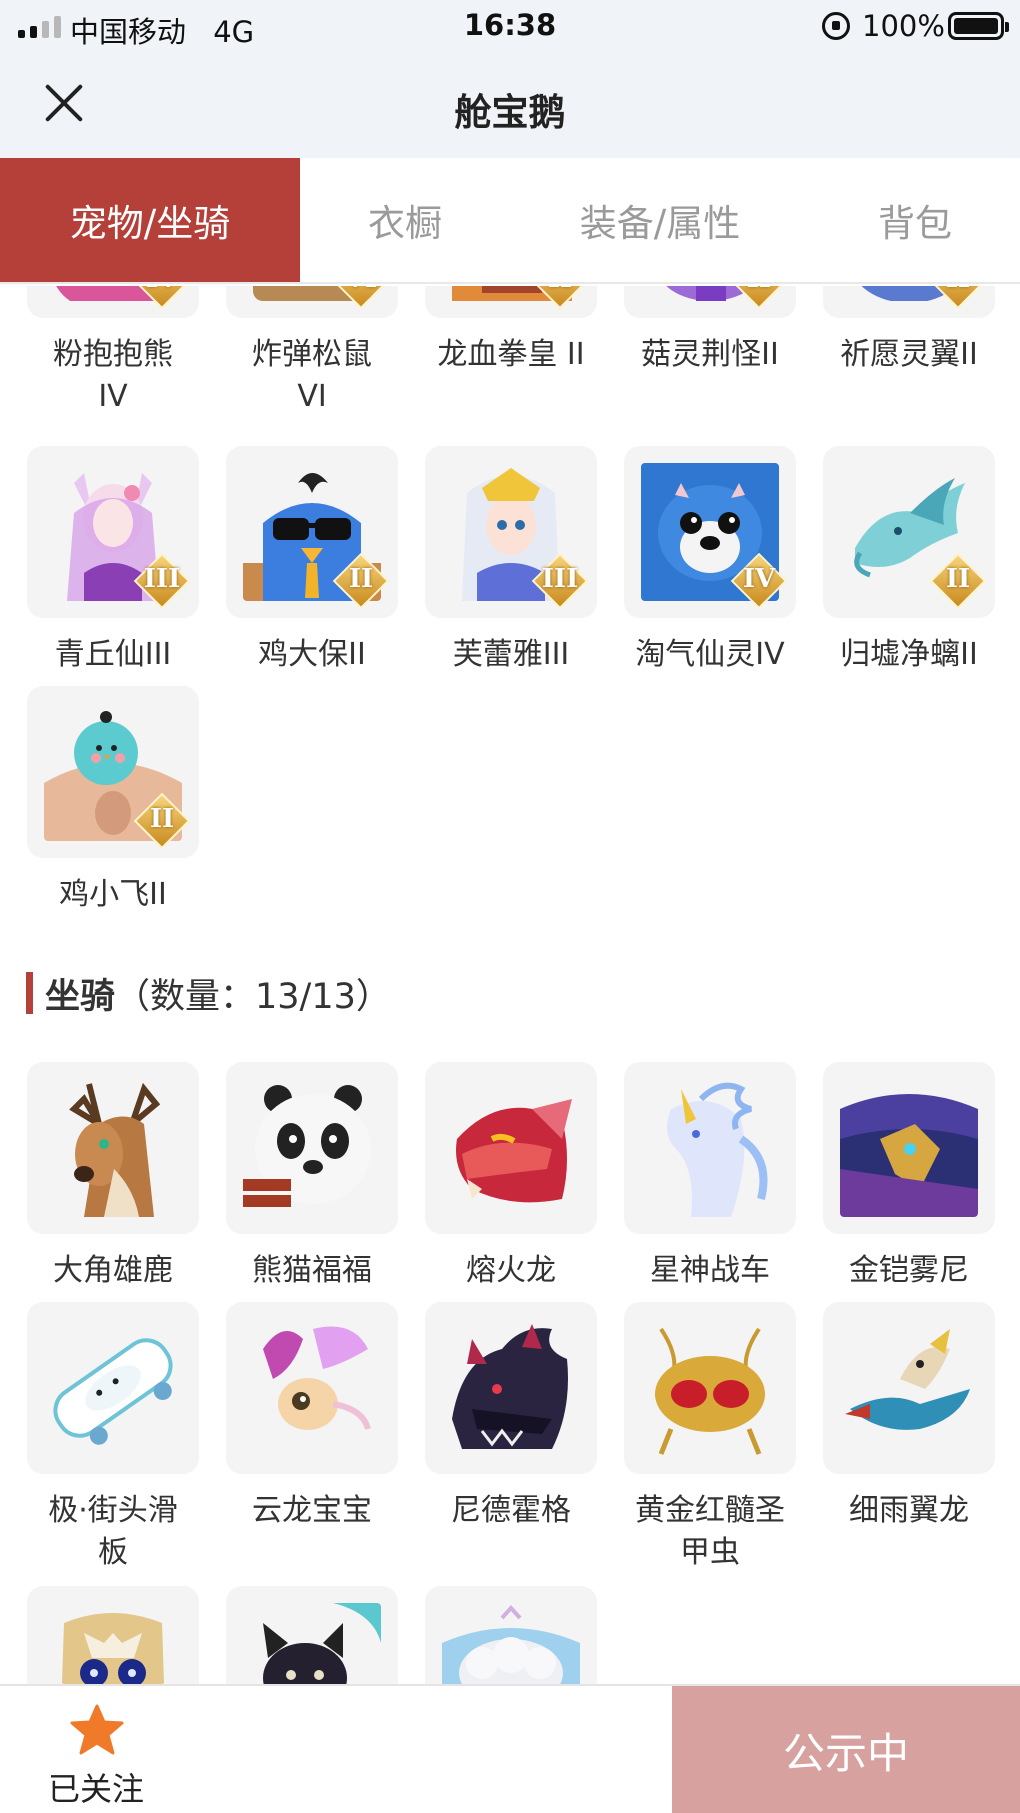  What do you see at coordinates (710, 1531) in the screenshot?
I see `item-name: 黄金红髓圣 甲虫` at bounding box center [710, 1531].